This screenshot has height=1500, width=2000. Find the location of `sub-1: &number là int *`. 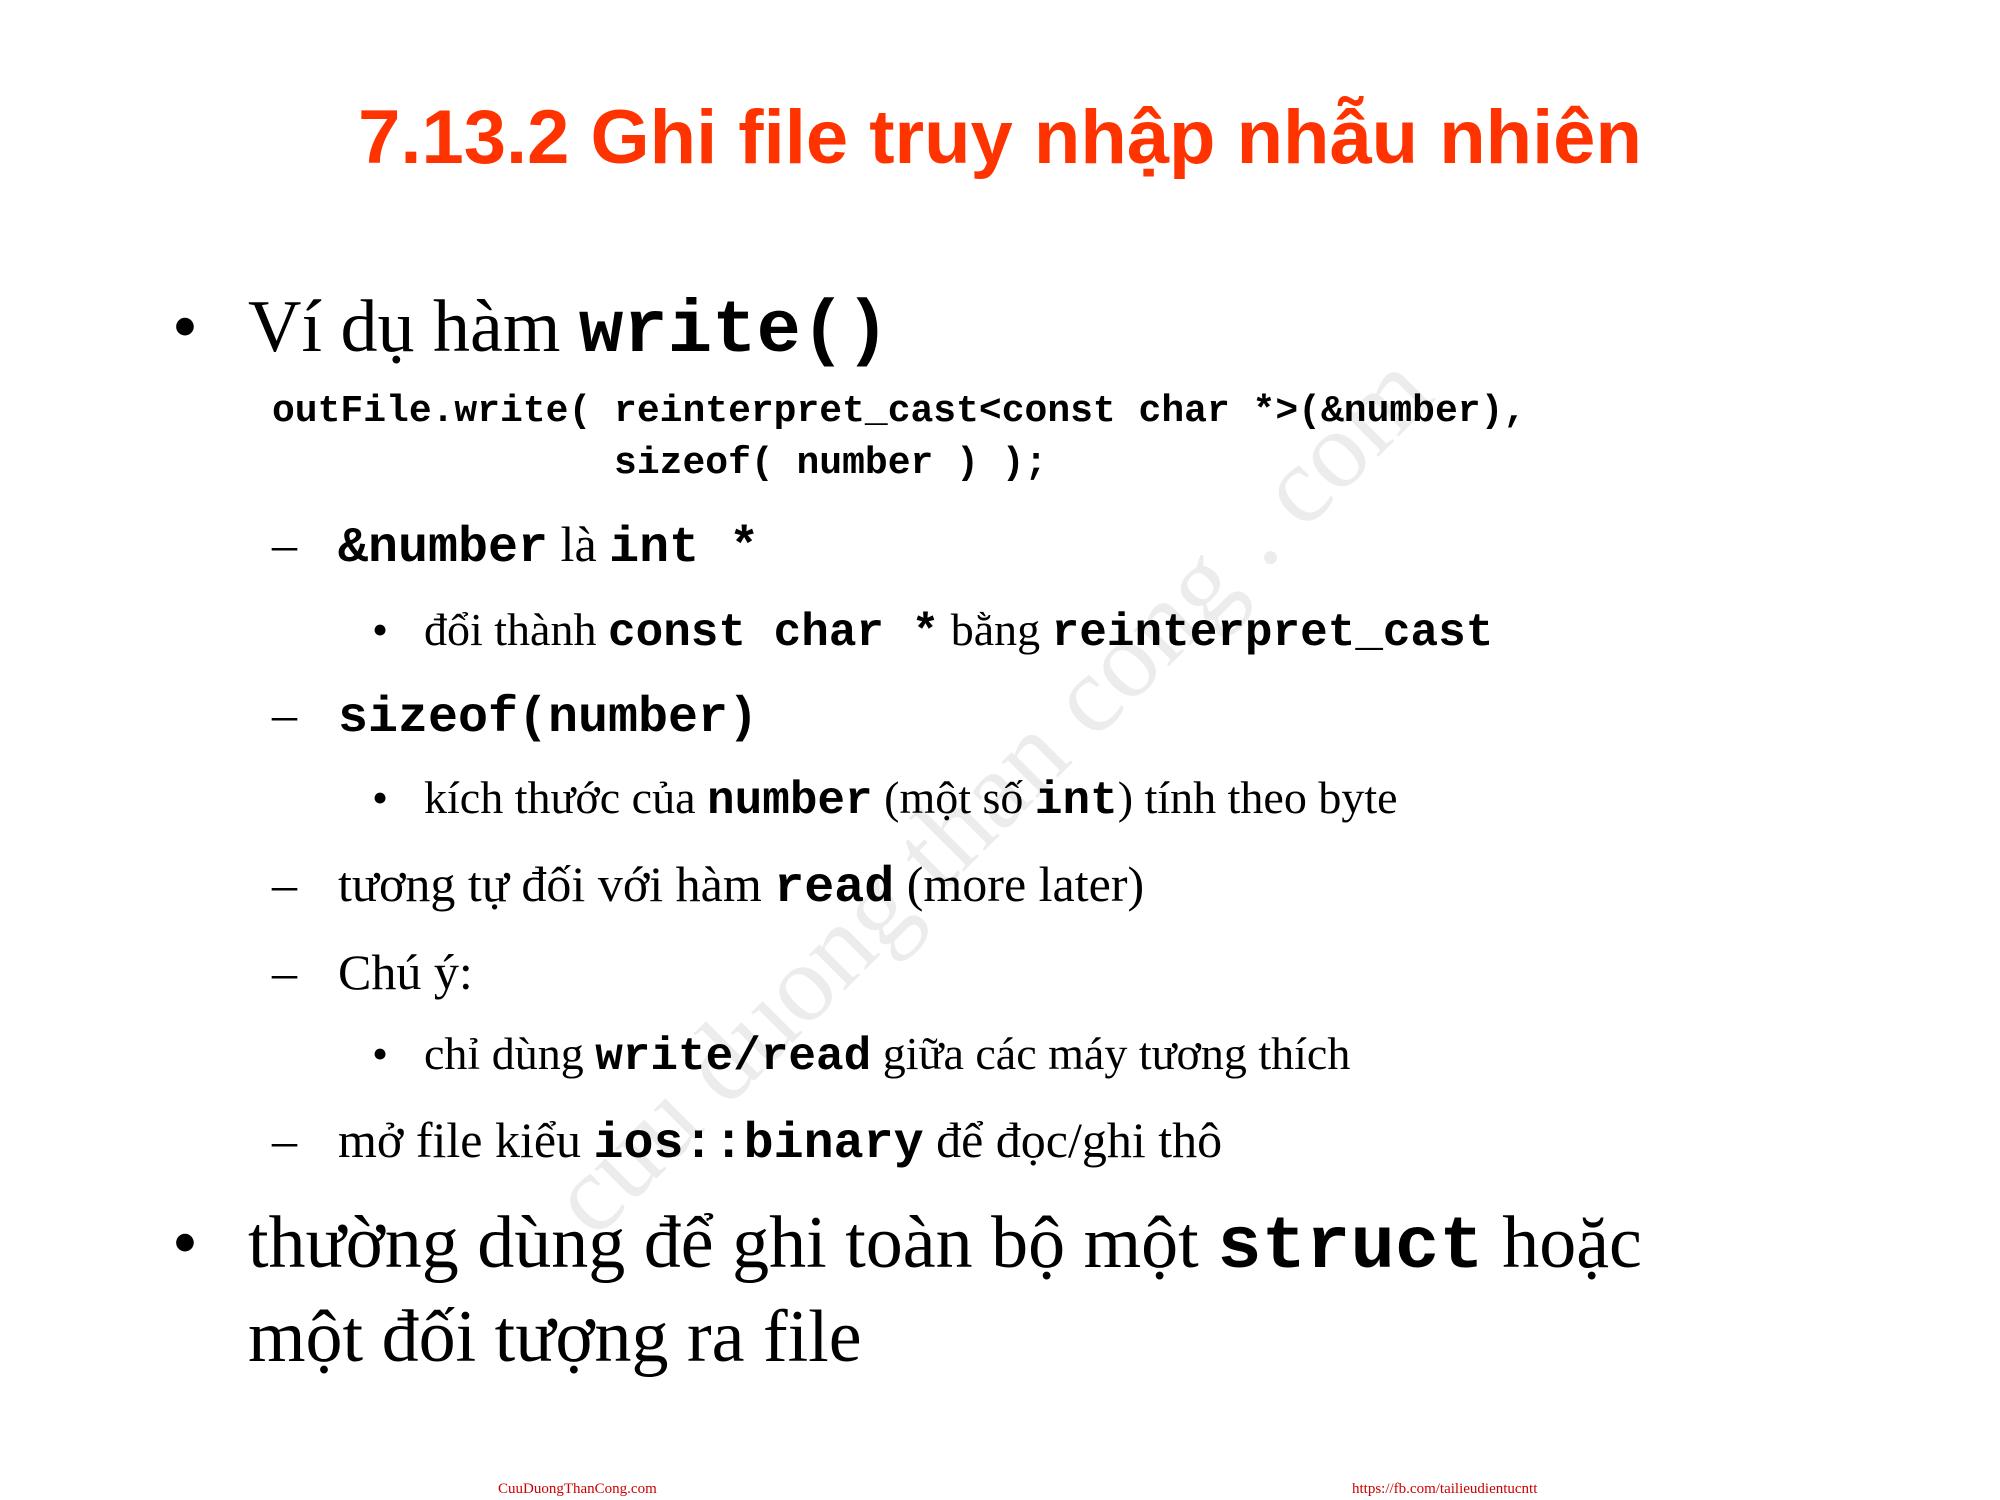

sub-1: &number là int * is located at coordinates (548, 546).